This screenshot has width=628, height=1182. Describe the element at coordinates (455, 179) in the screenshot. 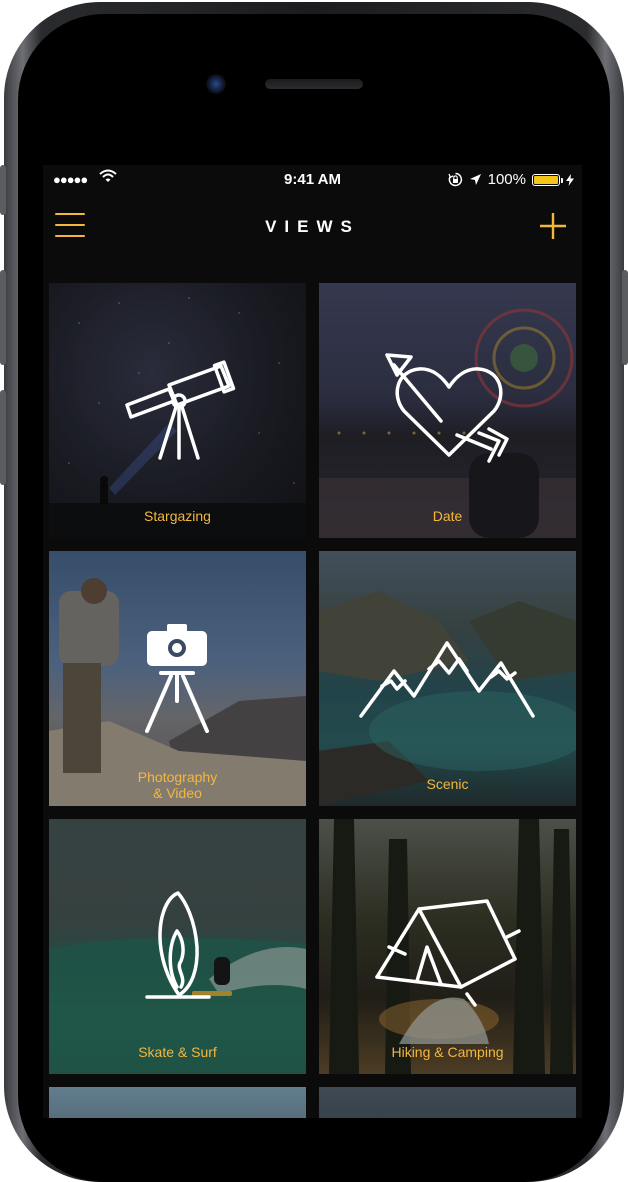

I see `orientation-lock-icon` at that location.